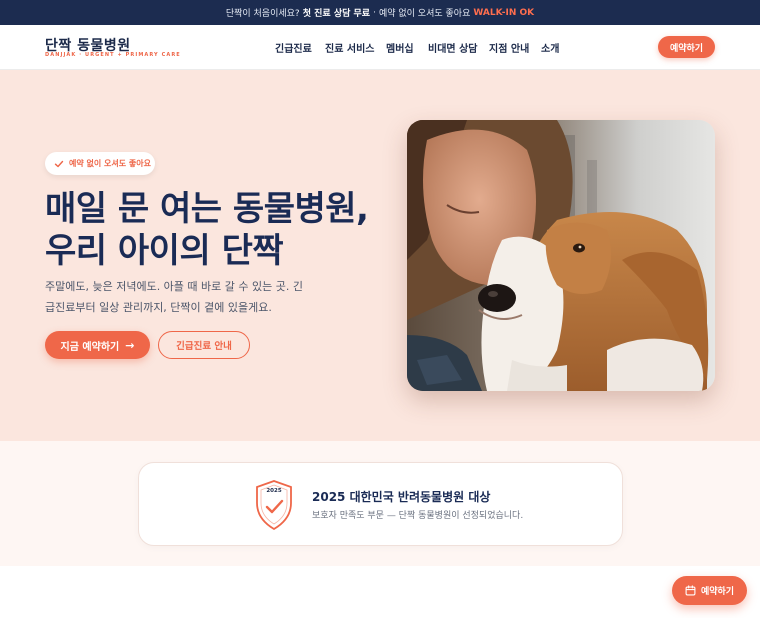  Describe the element at coordinates (207, 230) in the screenshot. I see `hero-title: 매일 문 여는 동물병원, 우리 아이의 단짝` at that location.